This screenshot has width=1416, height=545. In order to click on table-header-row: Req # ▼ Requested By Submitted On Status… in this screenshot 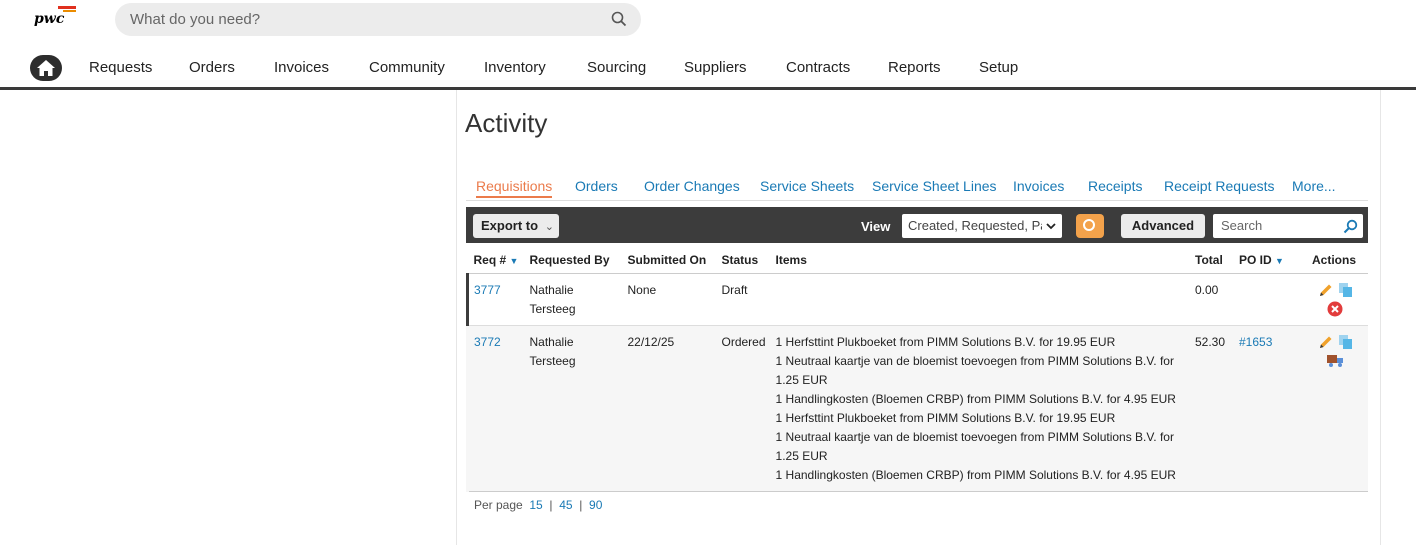, I will do `click(917, 260)`.